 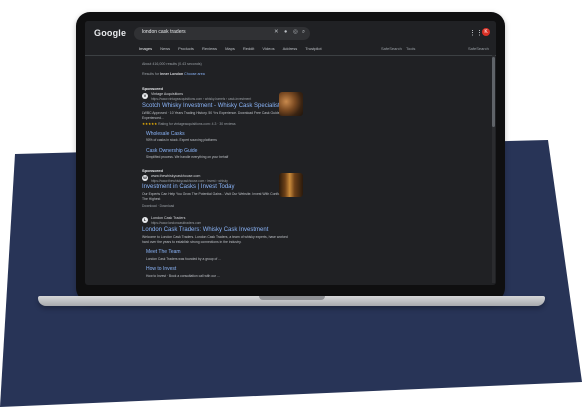 I want to click on star-rating-icon: ★★★★★, so click(x=150, y=124).